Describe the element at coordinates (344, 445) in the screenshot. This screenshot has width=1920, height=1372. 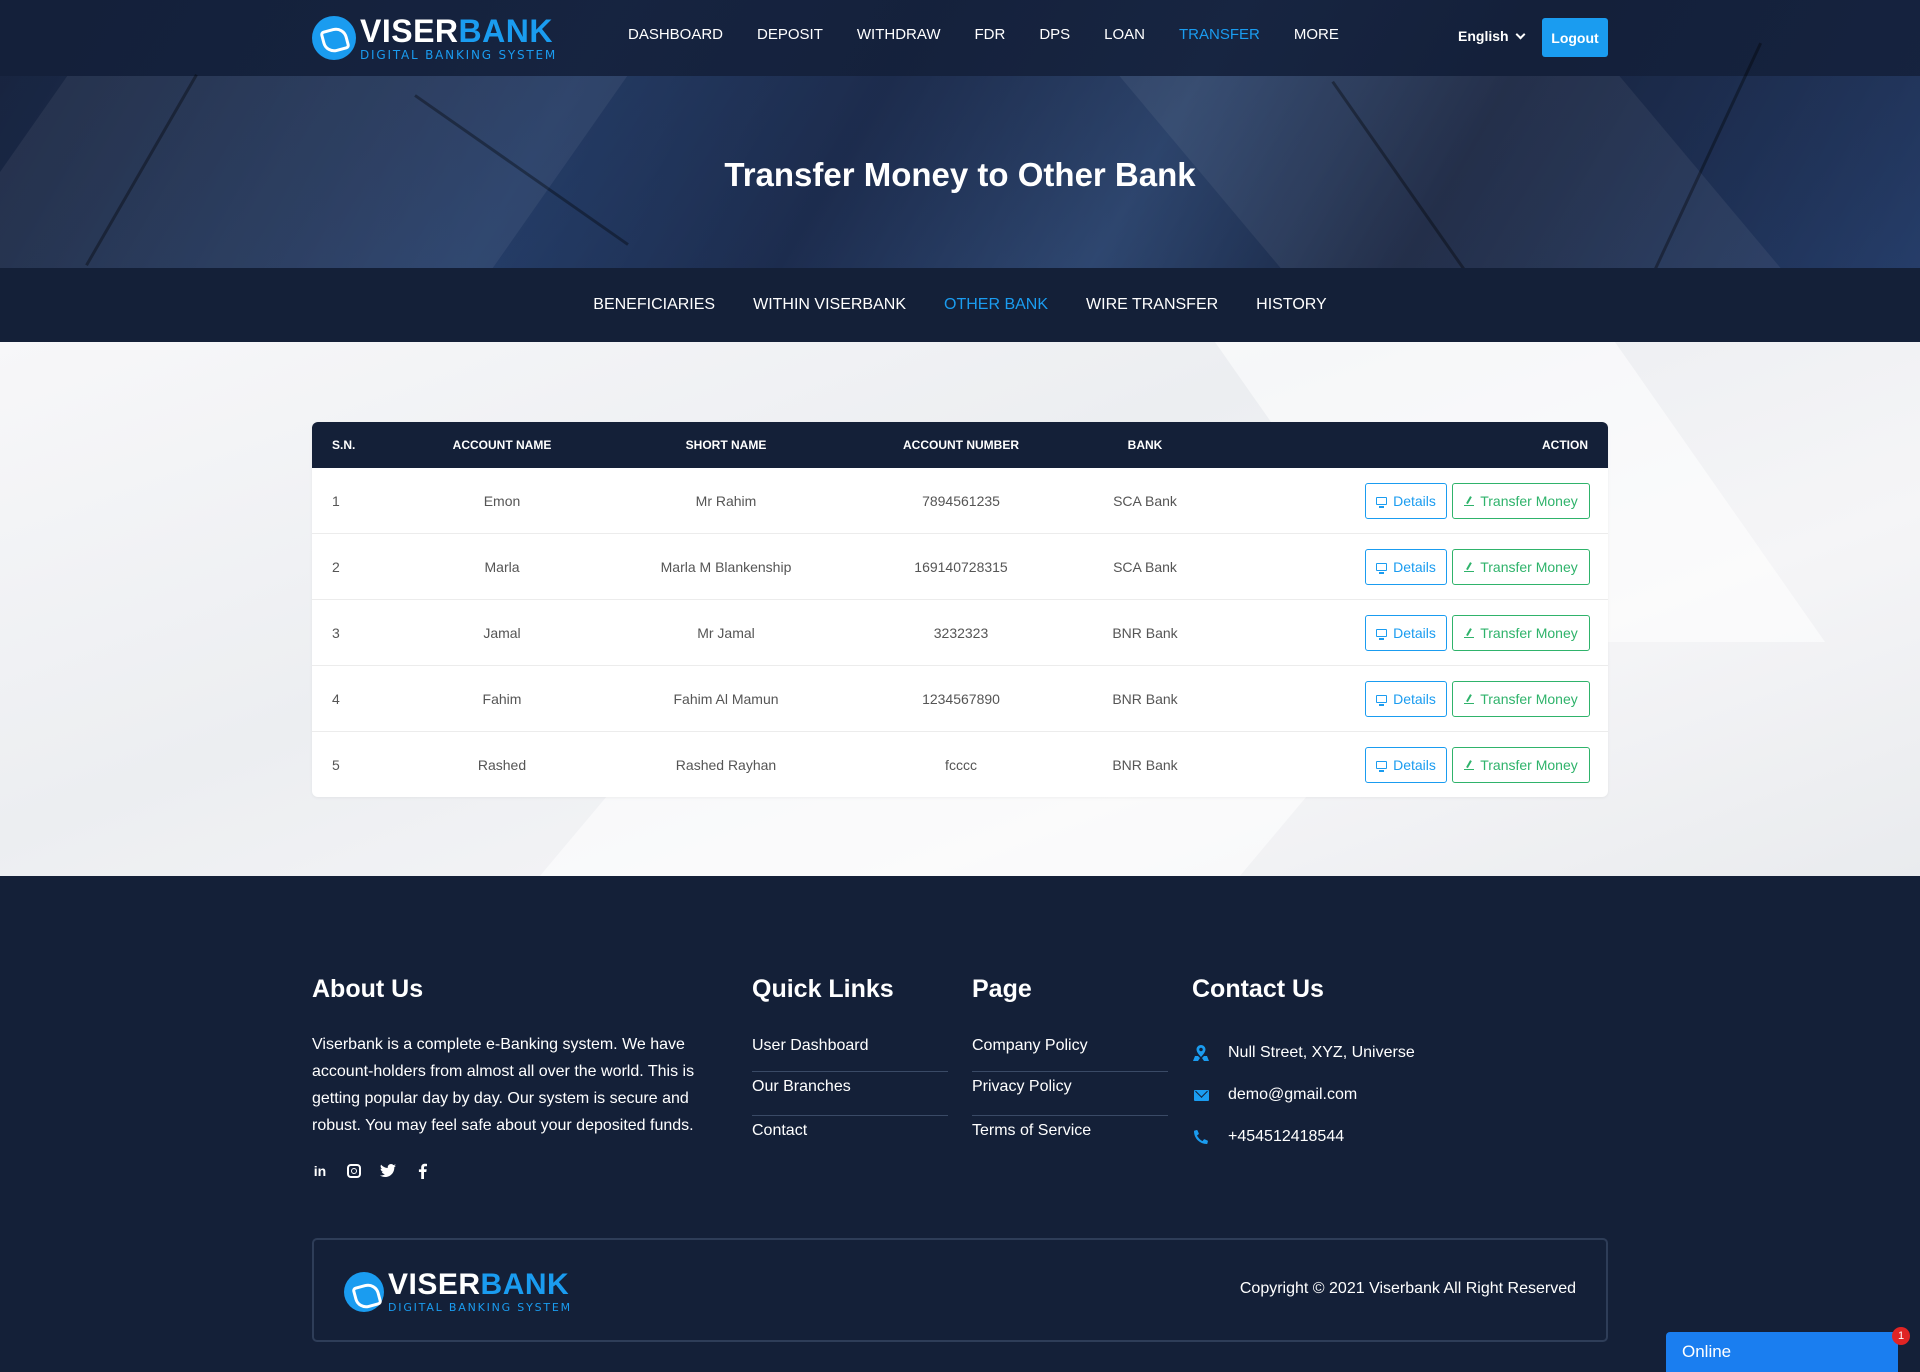
I see `col-sn: S.N.` at that location.